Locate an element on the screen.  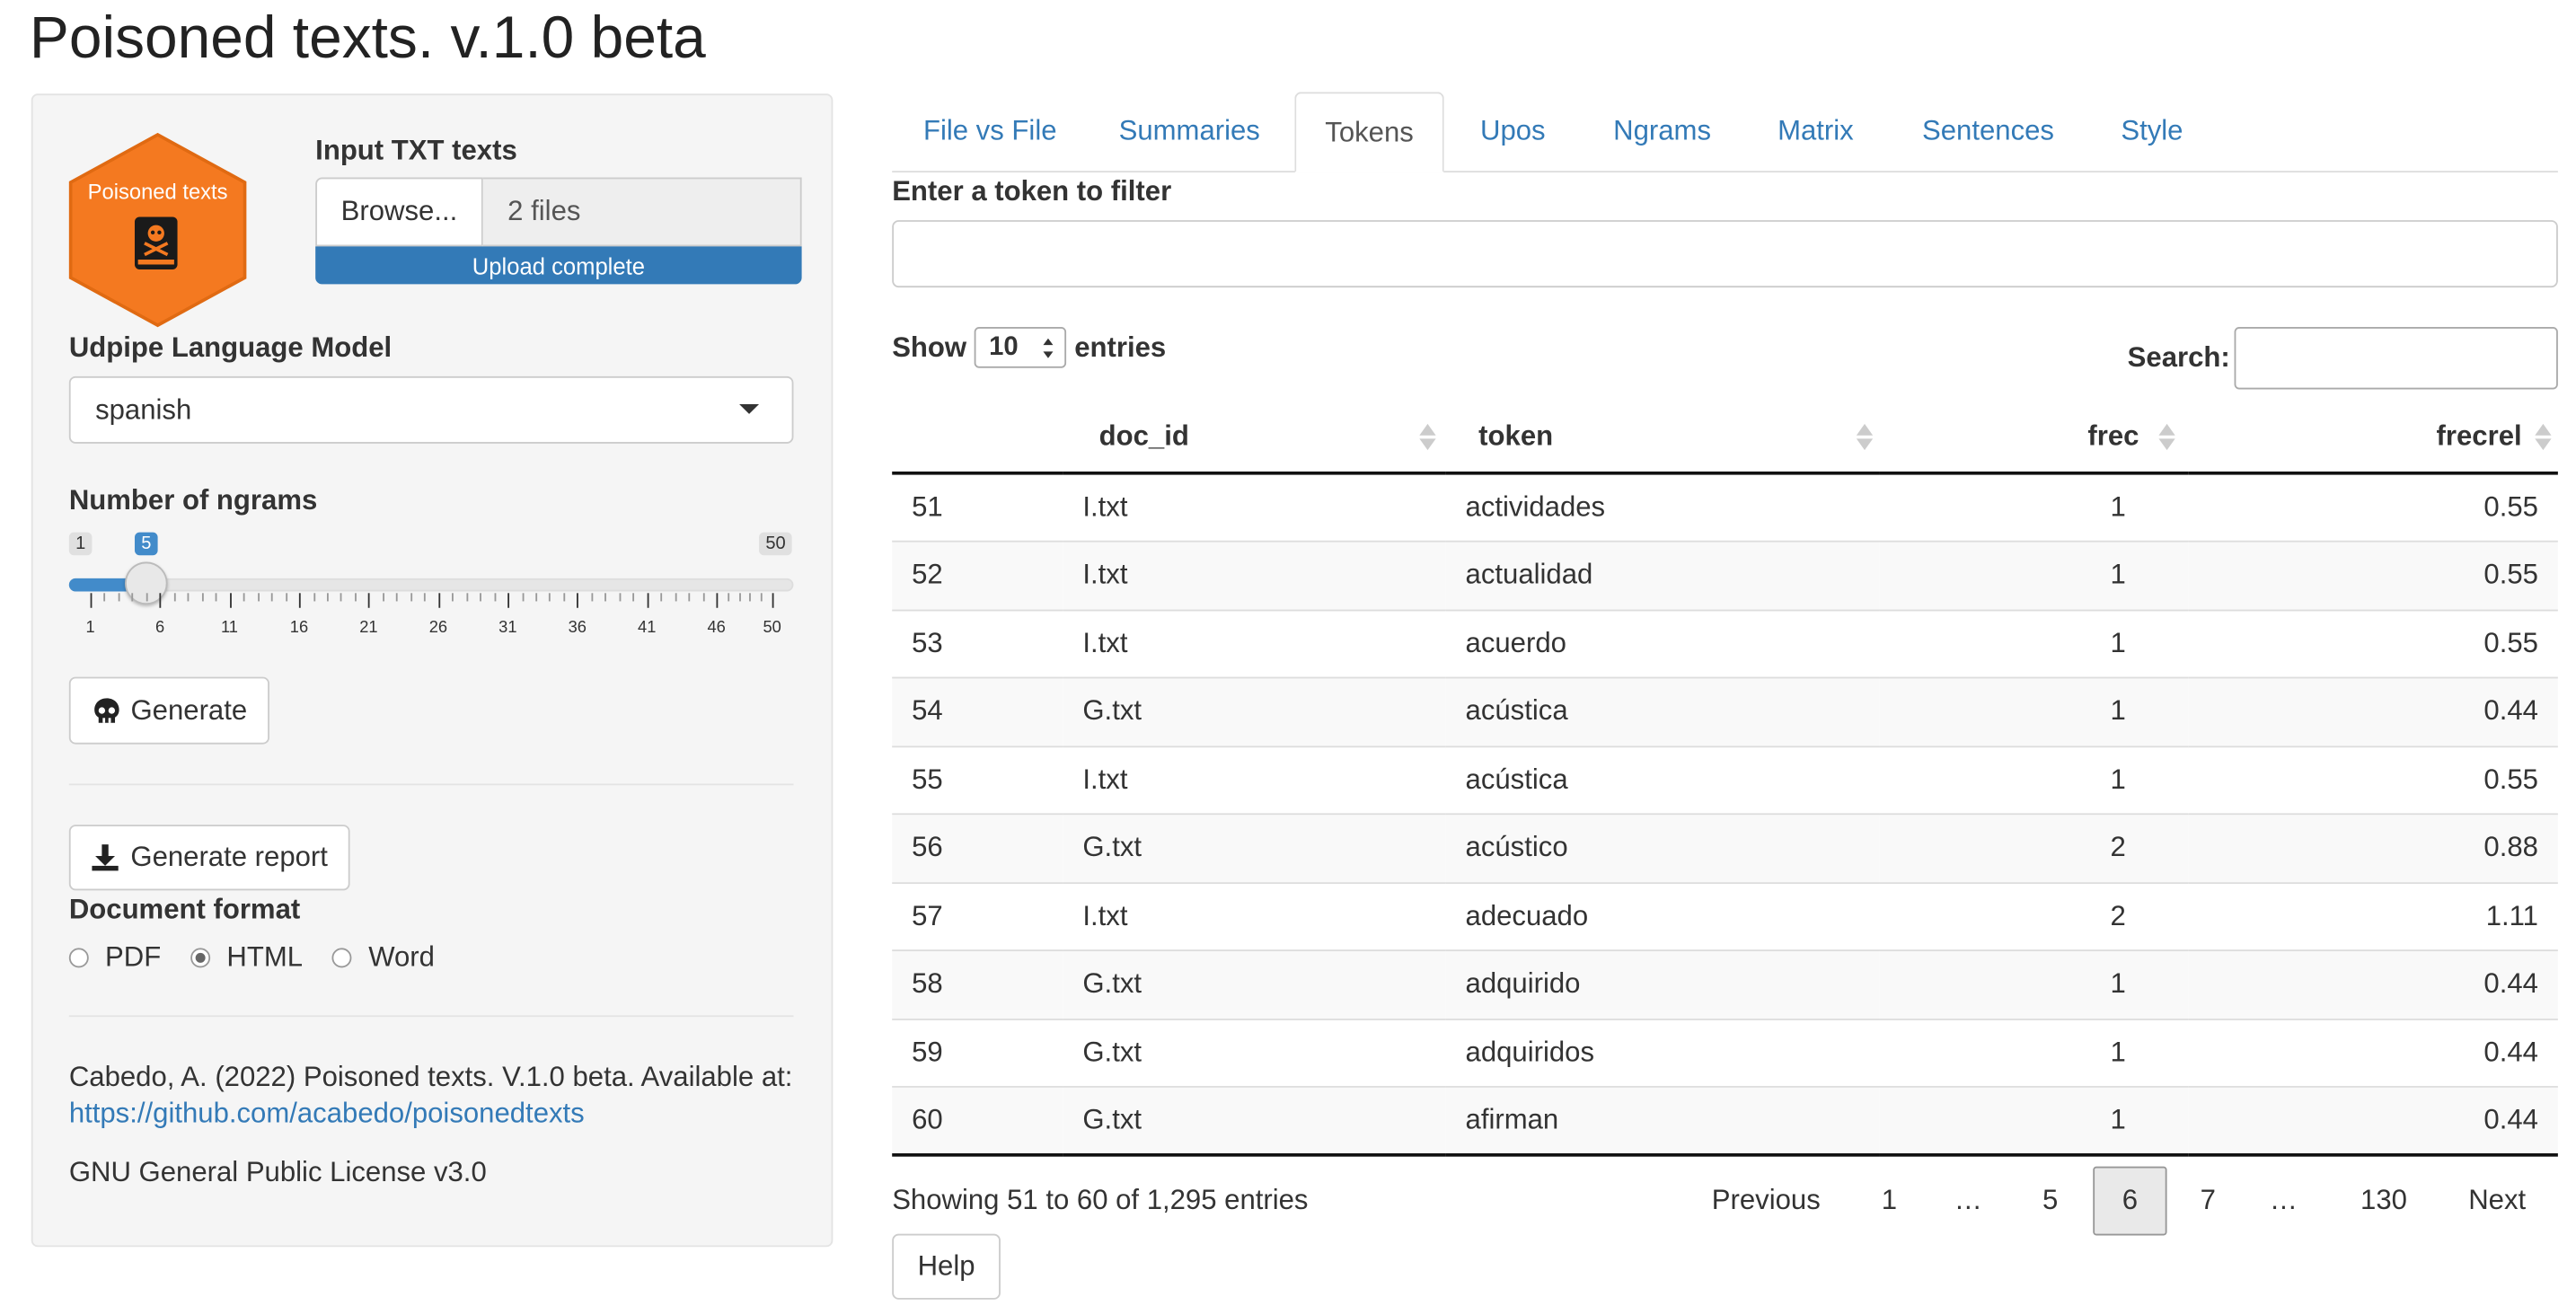
col-header-index is located at coordinates (977, 438).